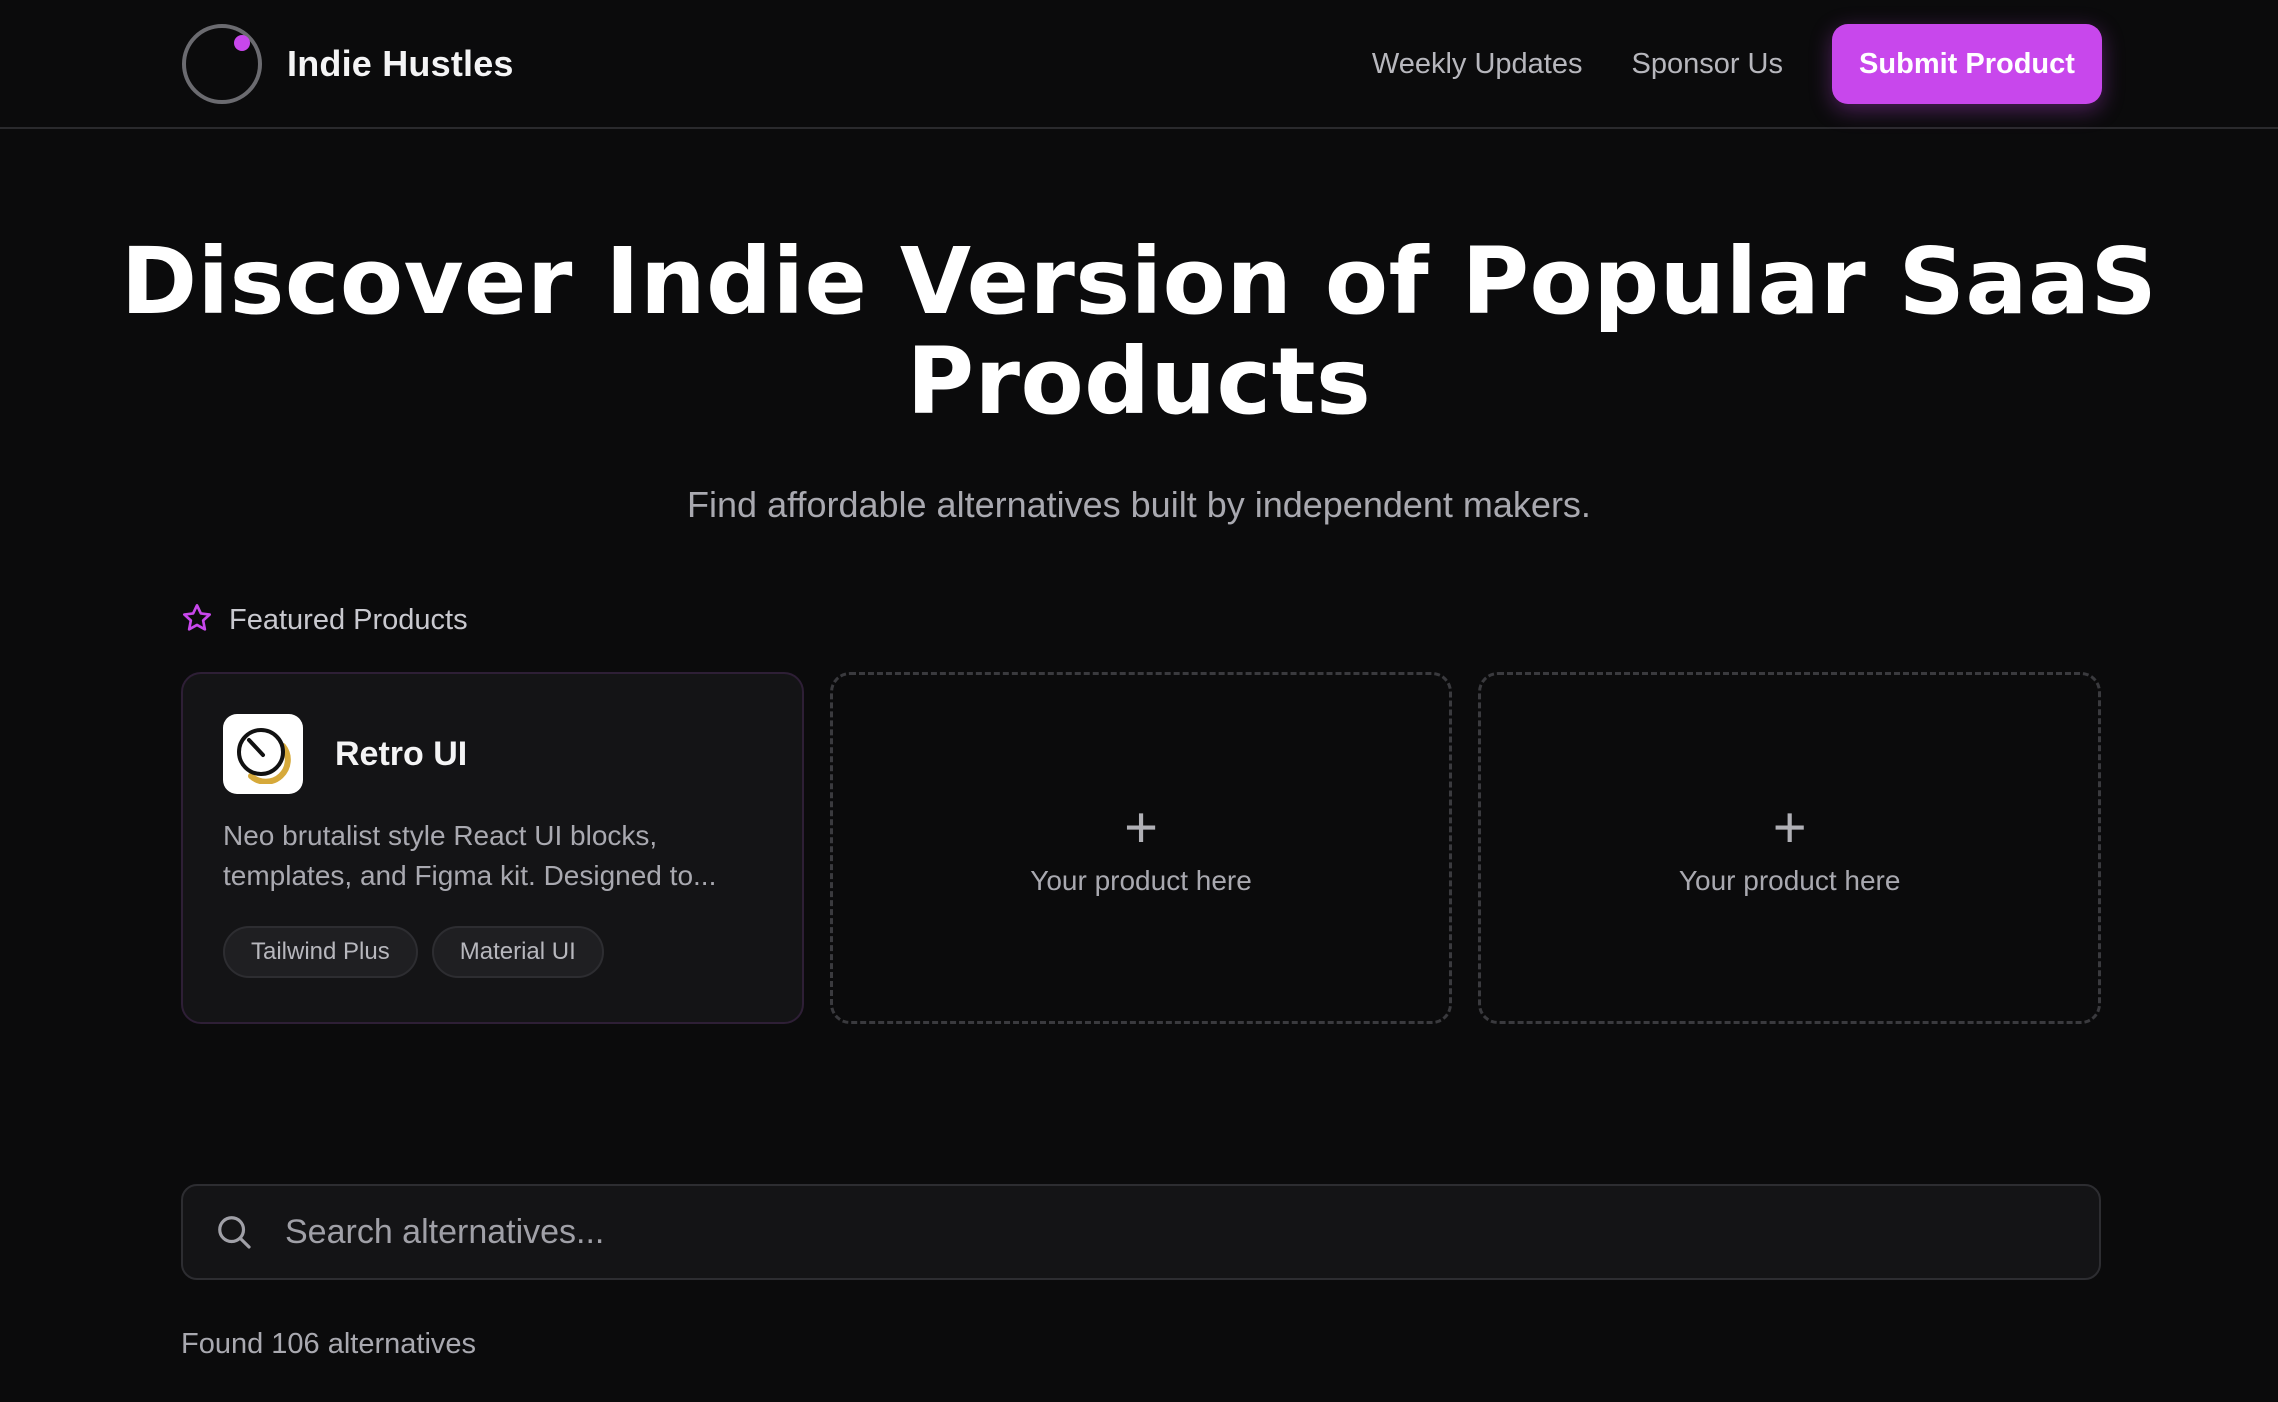 This screenshot has width=2278, height=1402. I want to click on search-bar, so click(1141, 1232).